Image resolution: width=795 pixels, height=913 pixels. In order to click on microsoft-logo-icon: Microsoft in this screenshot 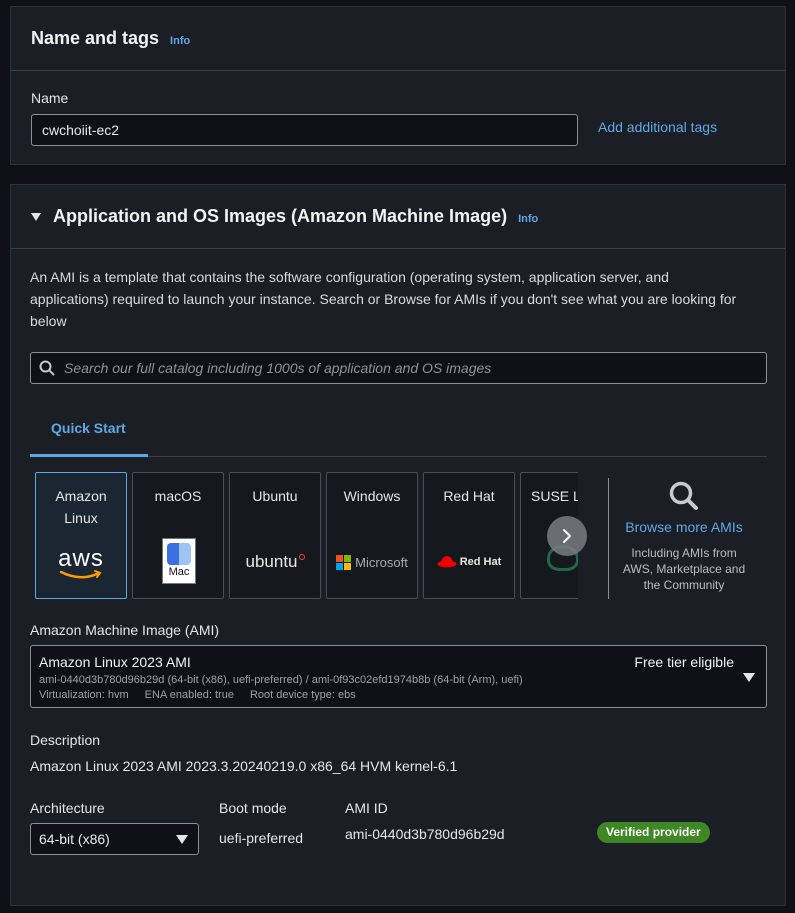, I will do `click(372, 562)`.